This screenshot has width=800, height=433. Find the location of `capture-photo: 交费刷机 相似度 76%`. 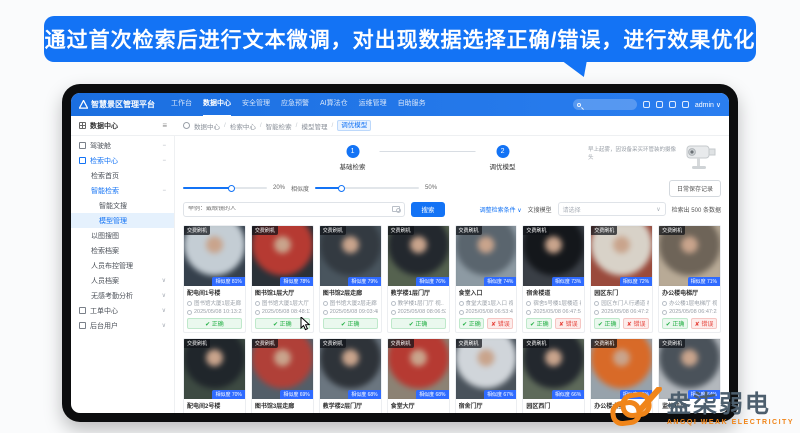

capture-photo: 交费刷机 相似度 76% is located at coordinates (418, 256).